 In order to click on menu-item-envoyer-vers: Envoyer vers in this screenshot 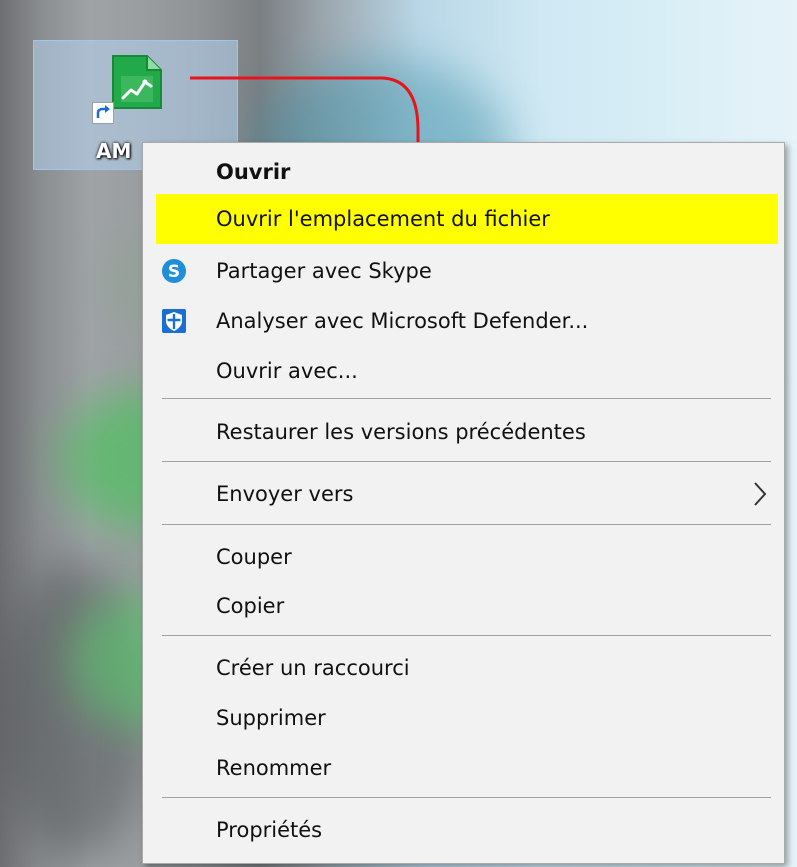, I will do `click(463, 494)`.